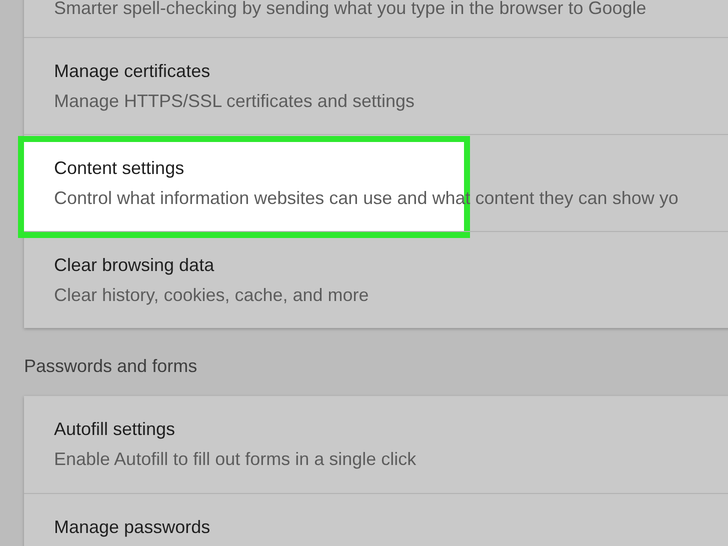  Describe the element at coordinates (132, 71) in the screenshot. I see `setting-title: Manage certificates` at that location.